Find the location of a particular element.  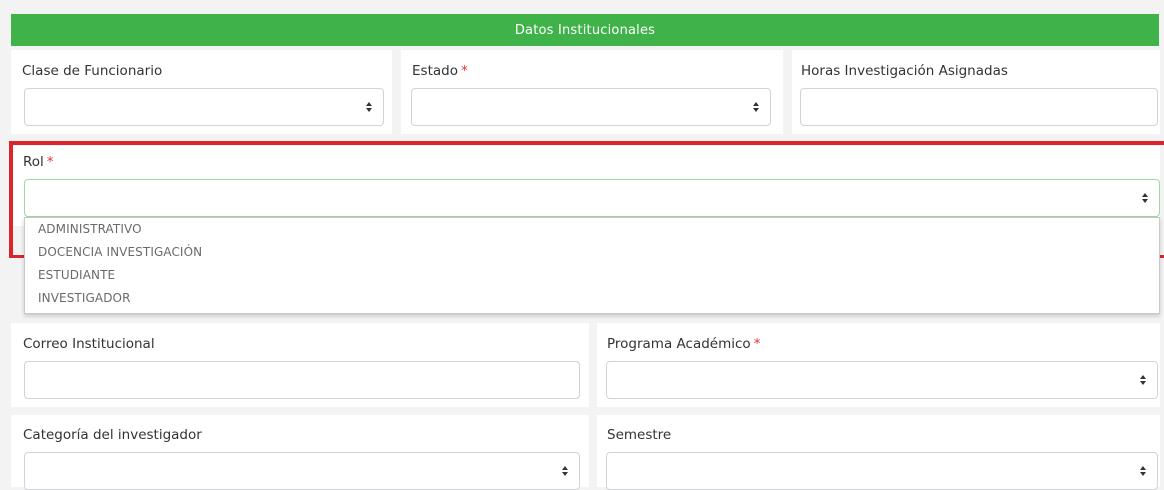

clase-funcionario-label: Clase de Funcionario is located at coordinates (92, 71).